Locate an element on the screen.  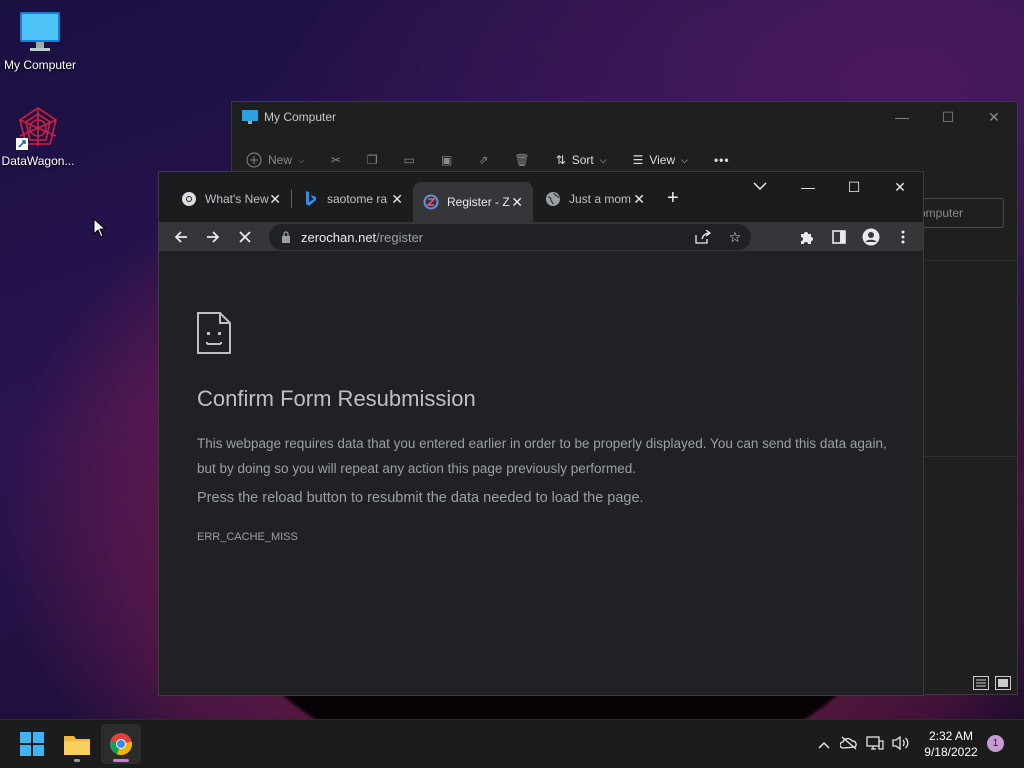
url-path: /register is located at coordinates (400, 237).